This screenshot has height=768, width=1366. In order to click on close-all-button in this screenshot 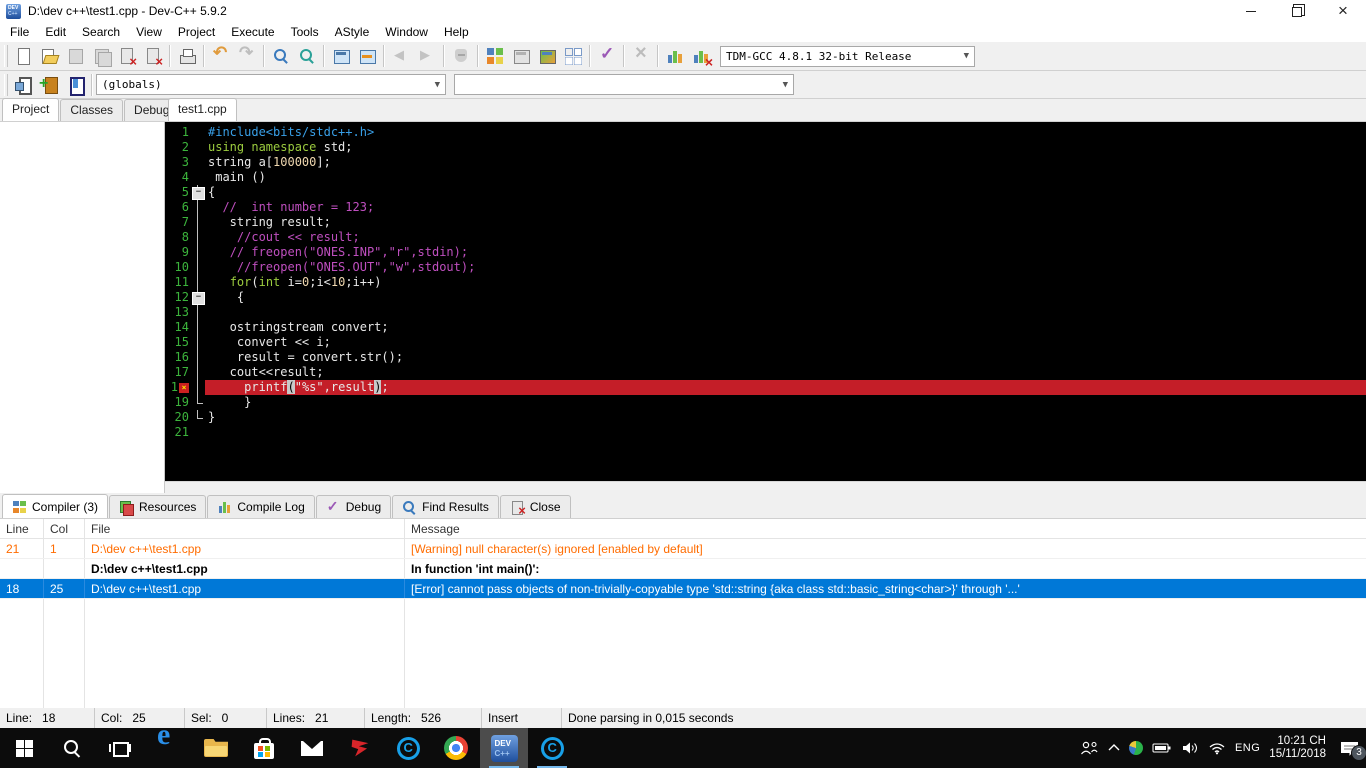, I will do `click(153, 56)`.